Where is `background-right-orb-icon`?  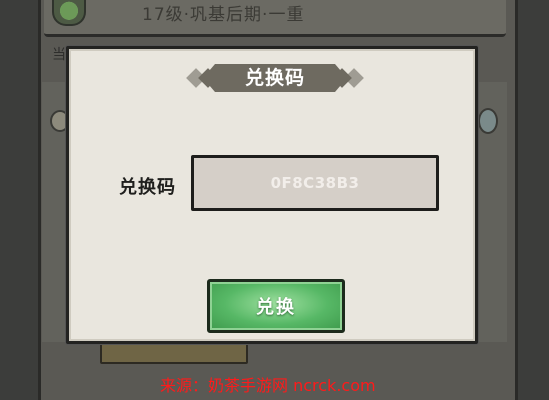
background-right-orb-icon is located at coordinates (488, 121).